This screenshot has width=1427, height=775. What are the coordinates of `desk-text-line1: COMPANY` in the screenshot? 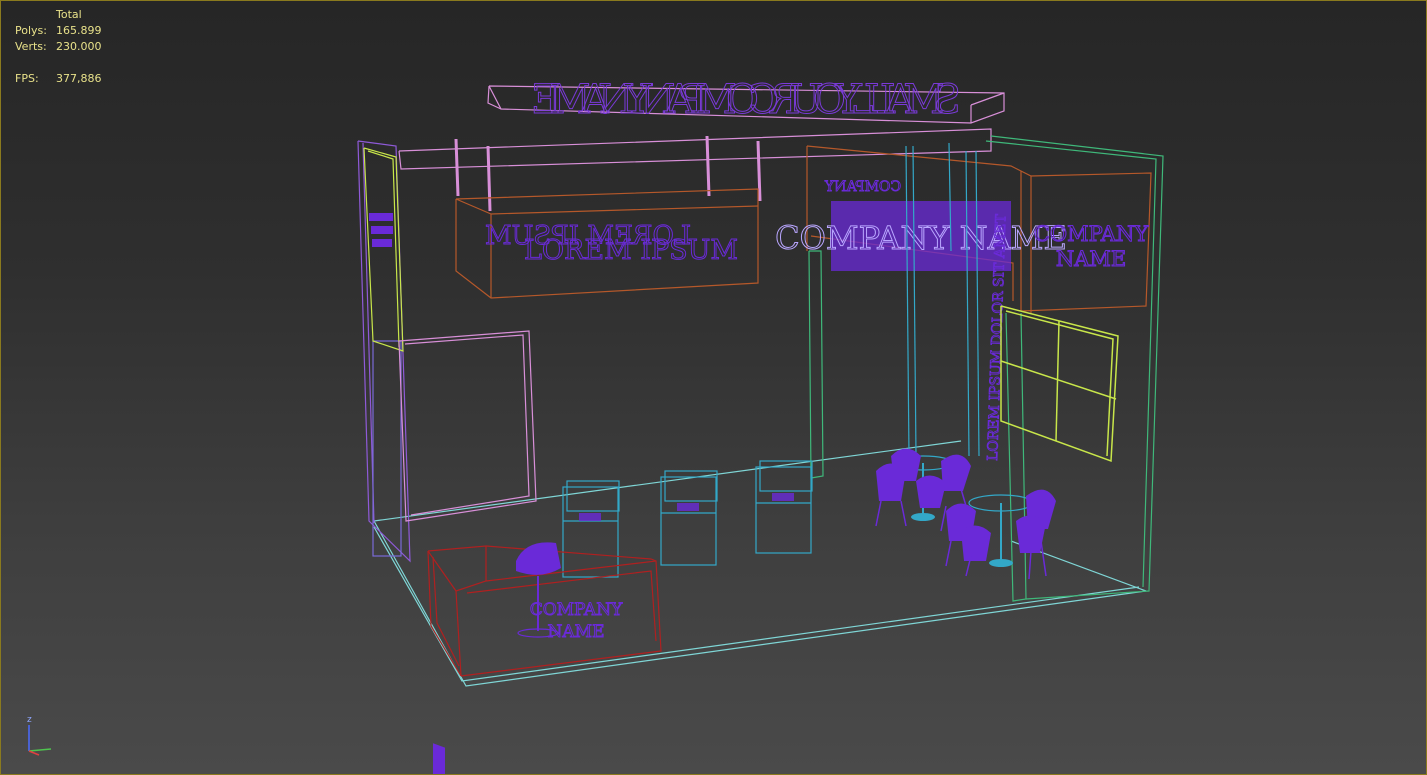 It's located at (576, 610).